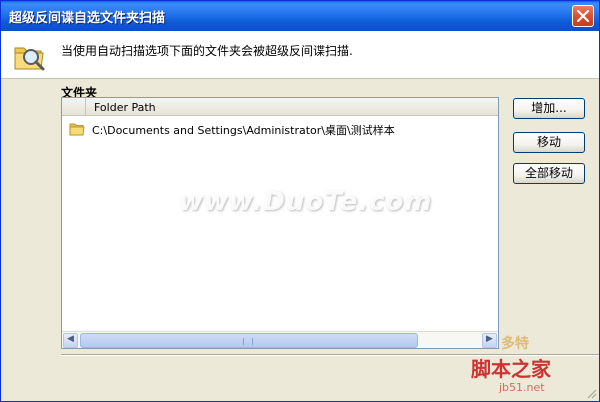 The height and width of the screenshot is (402, 600). I want to click on folder-search-icon, so click(29, 59).